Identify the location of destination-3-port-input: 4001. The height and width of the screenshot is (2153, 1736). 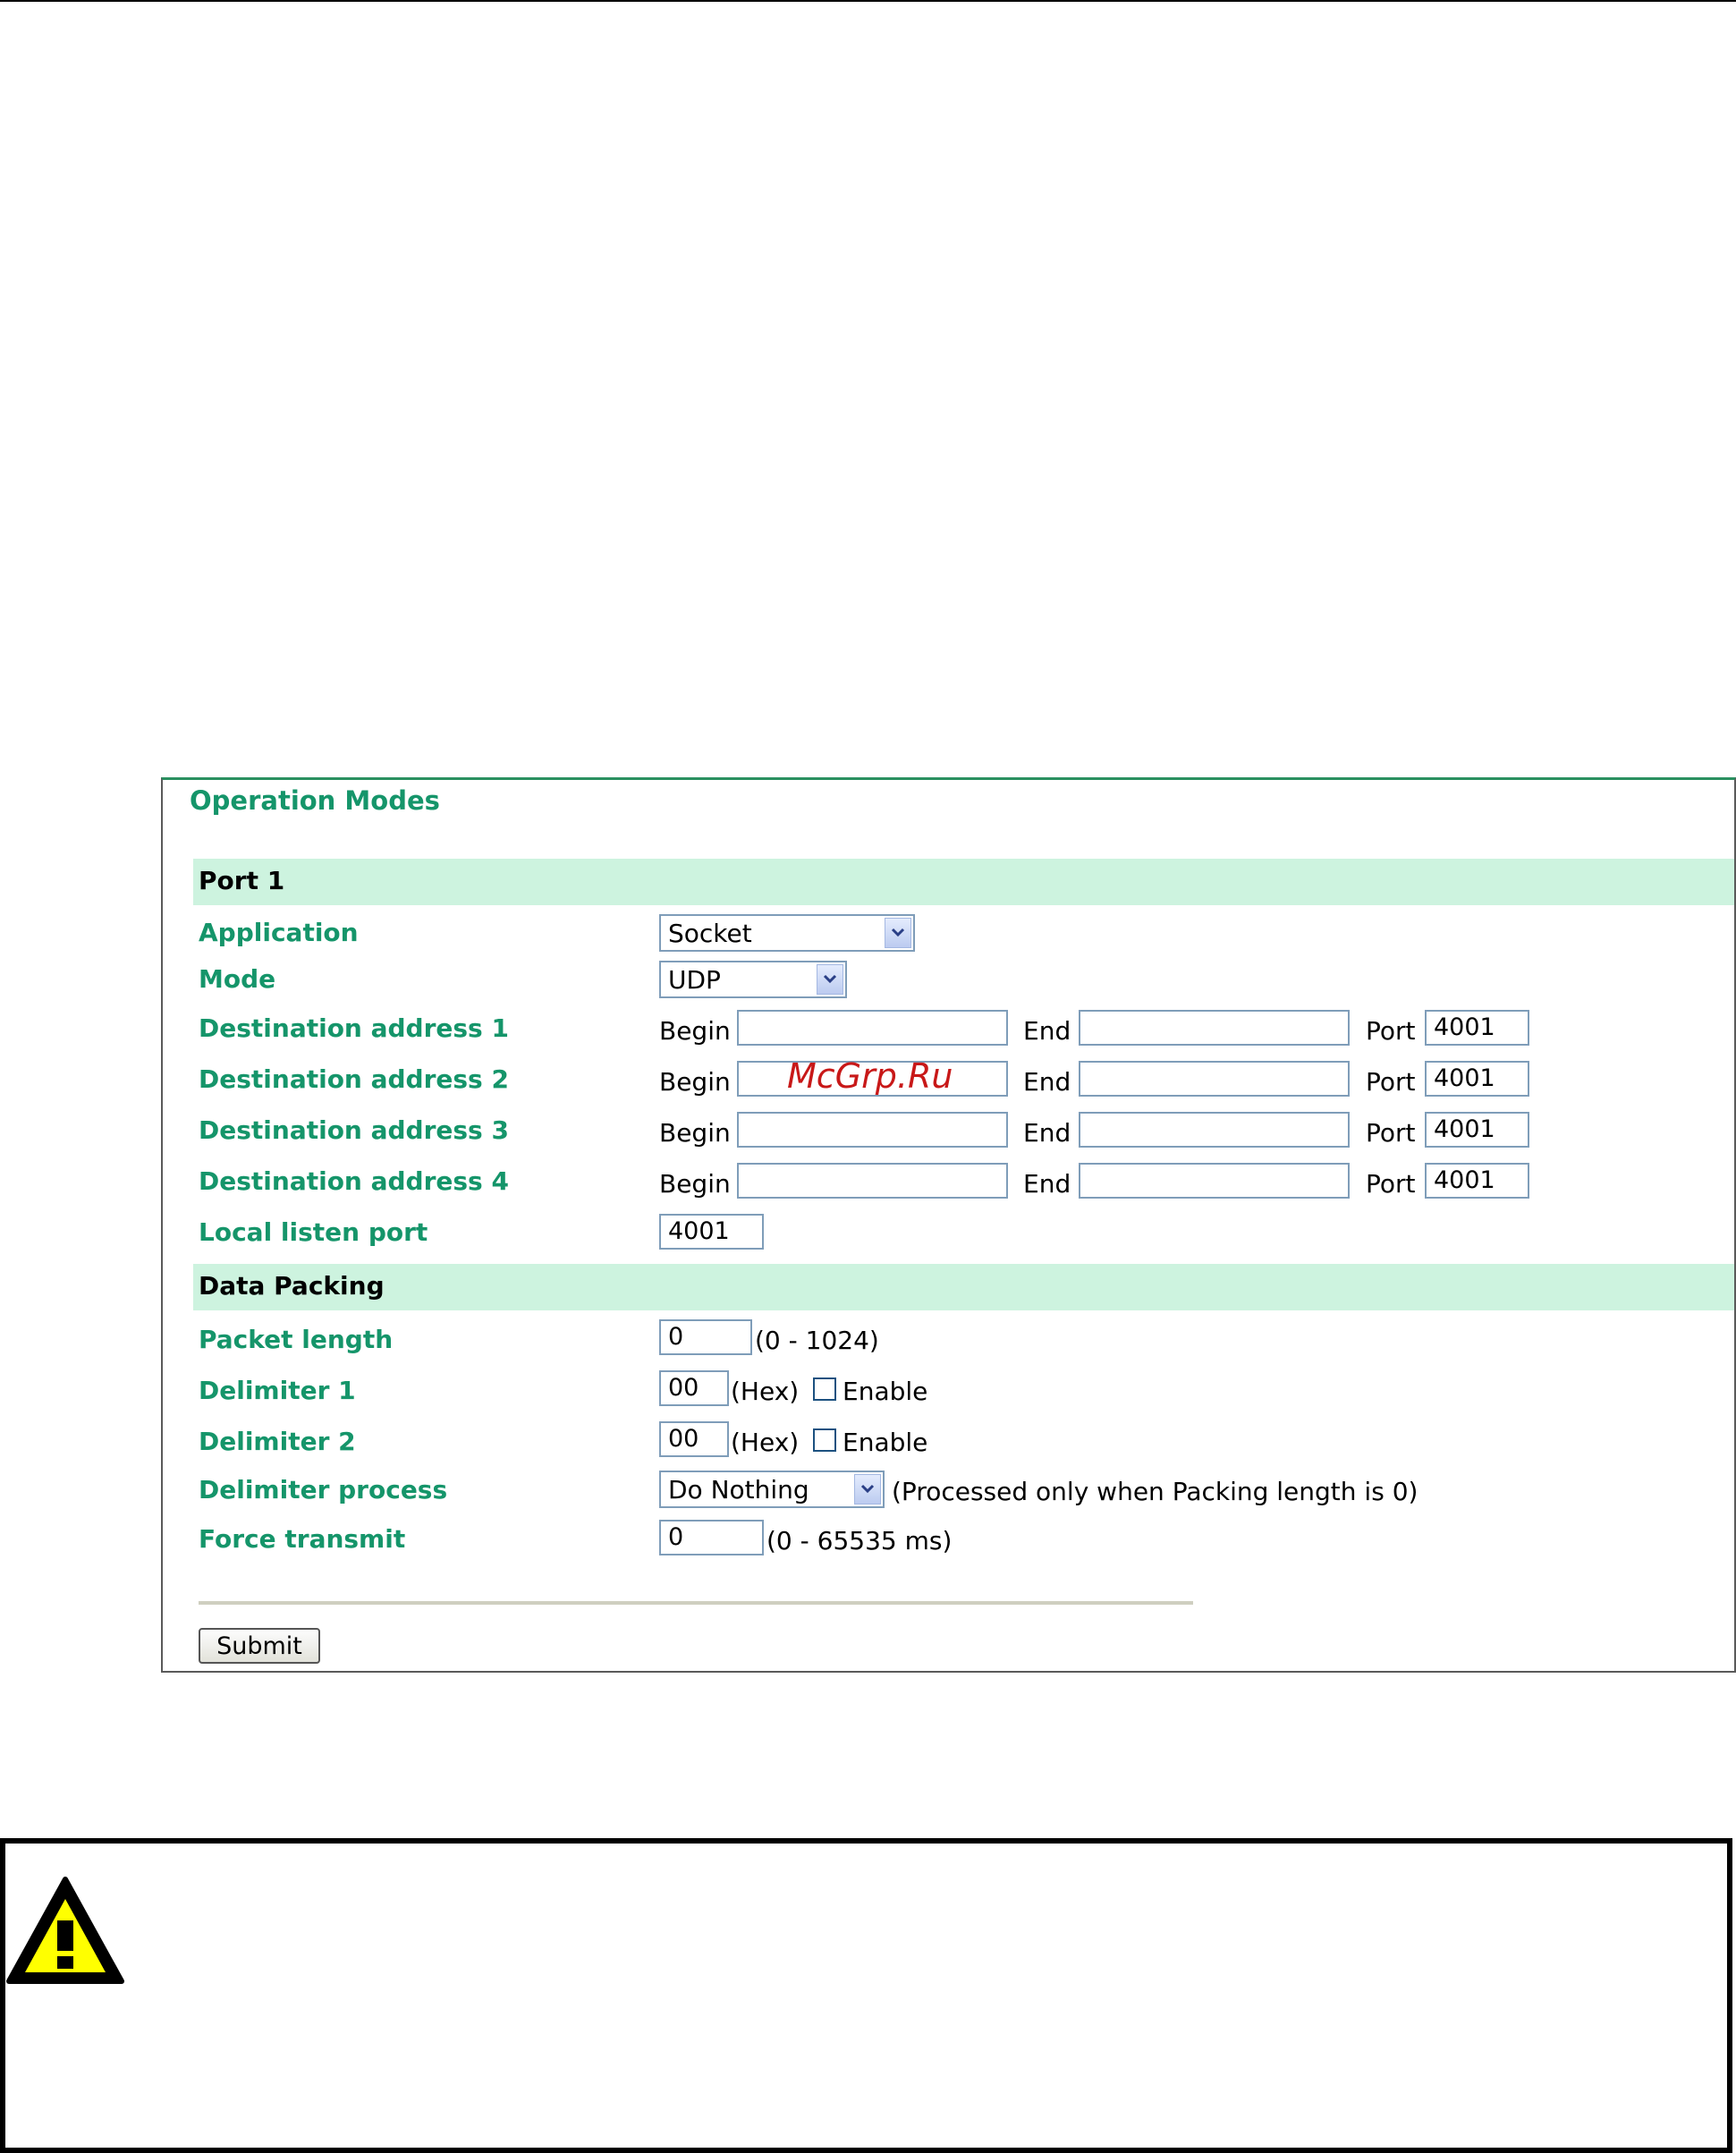
(1477, 1130).